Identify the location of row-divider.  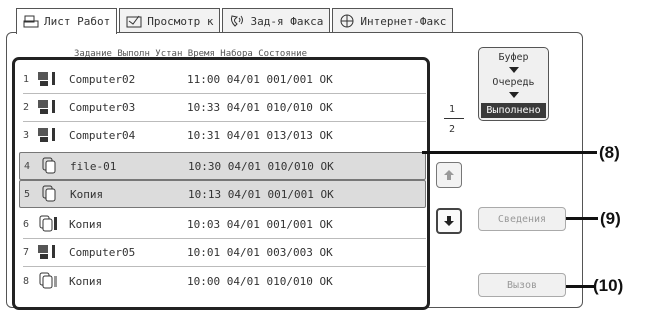
(224, 266).